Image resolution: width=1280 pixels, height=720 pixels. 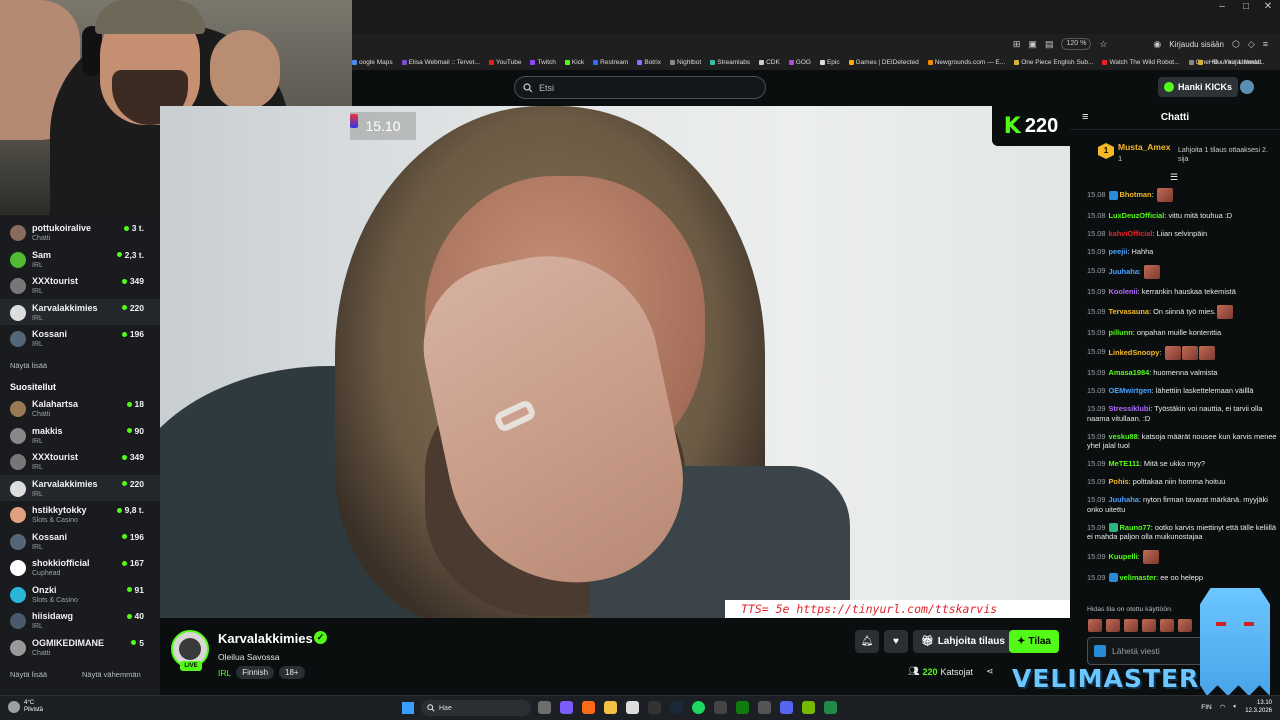 What do you see at coordinates (649, 62) in the screenshot?
I see `bookmark-item: Botrix` at bounding box center [649, 62].